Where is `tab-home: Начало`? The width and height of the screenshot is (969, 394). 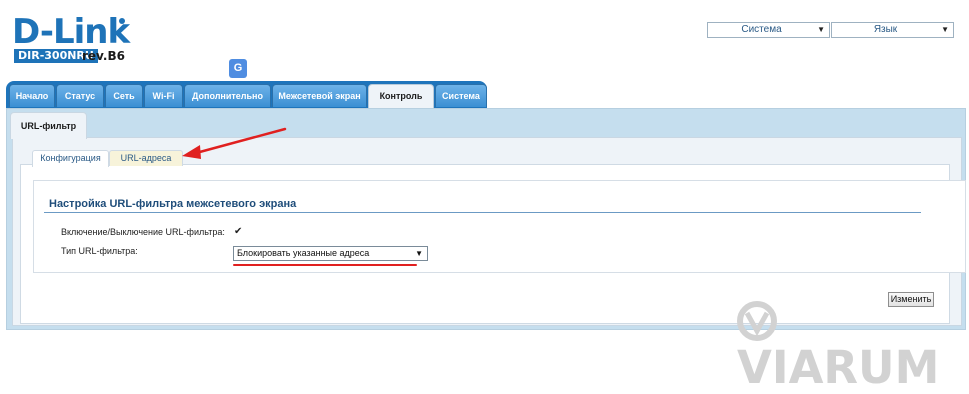 tab-home: Начало is located at coordinates (32, 95).